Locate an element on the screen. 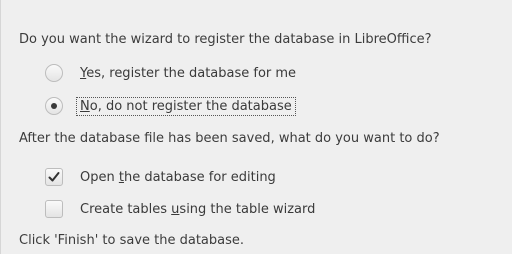  create-tables-checkbox-option: Create tables using the table wizard is located at coordinates (181, 209).